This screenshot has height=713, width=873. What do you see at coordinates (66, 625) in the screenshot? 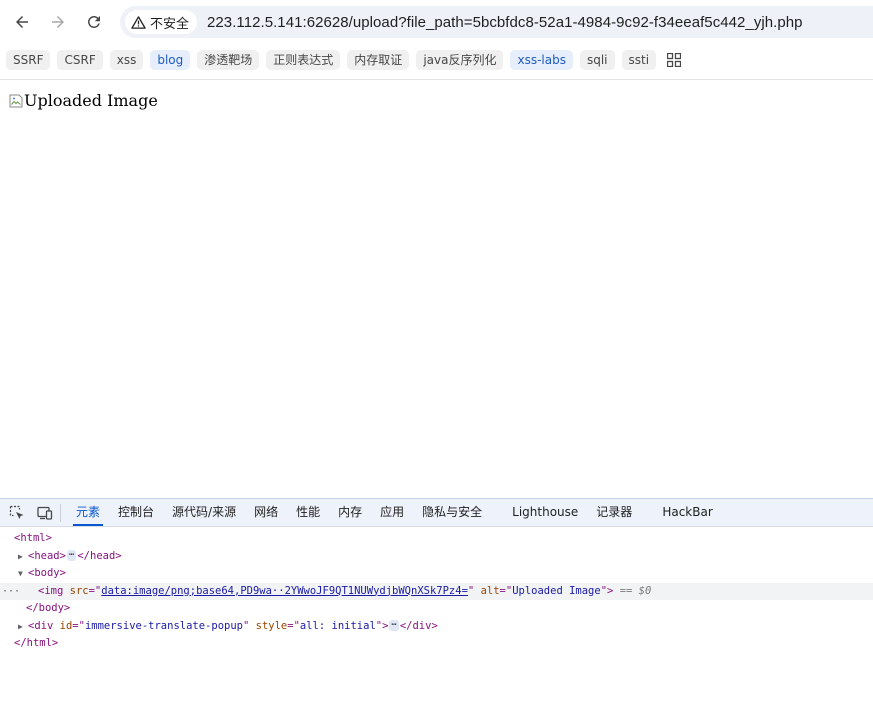
I see `div-id-attr: id` at bounding box center [66, 625].